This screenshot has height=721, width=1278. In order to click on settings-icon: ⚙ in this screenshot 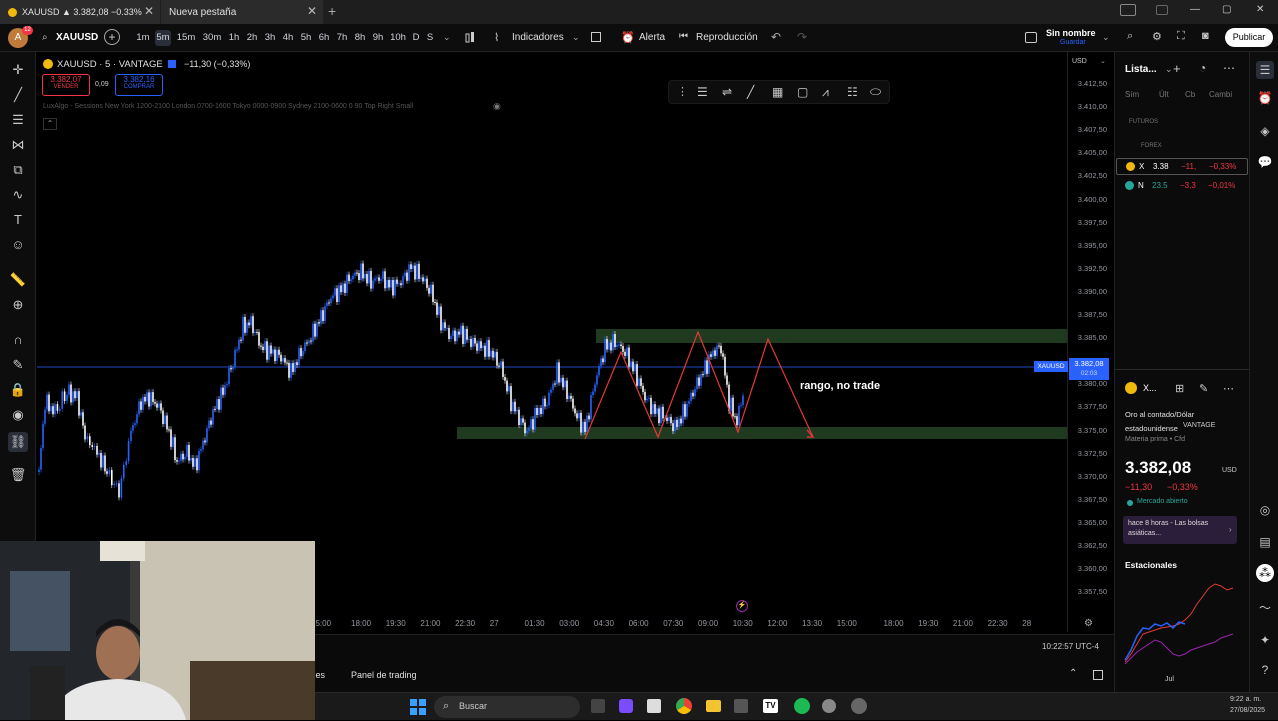, I will do `click(1157, 36)`.